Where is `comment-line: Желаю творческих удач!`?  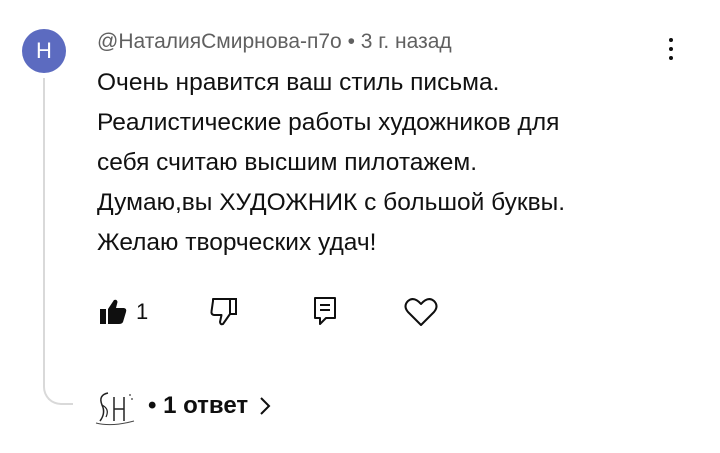
comment-line: Желаю творческих удач! is located at coordinates (237, 242).